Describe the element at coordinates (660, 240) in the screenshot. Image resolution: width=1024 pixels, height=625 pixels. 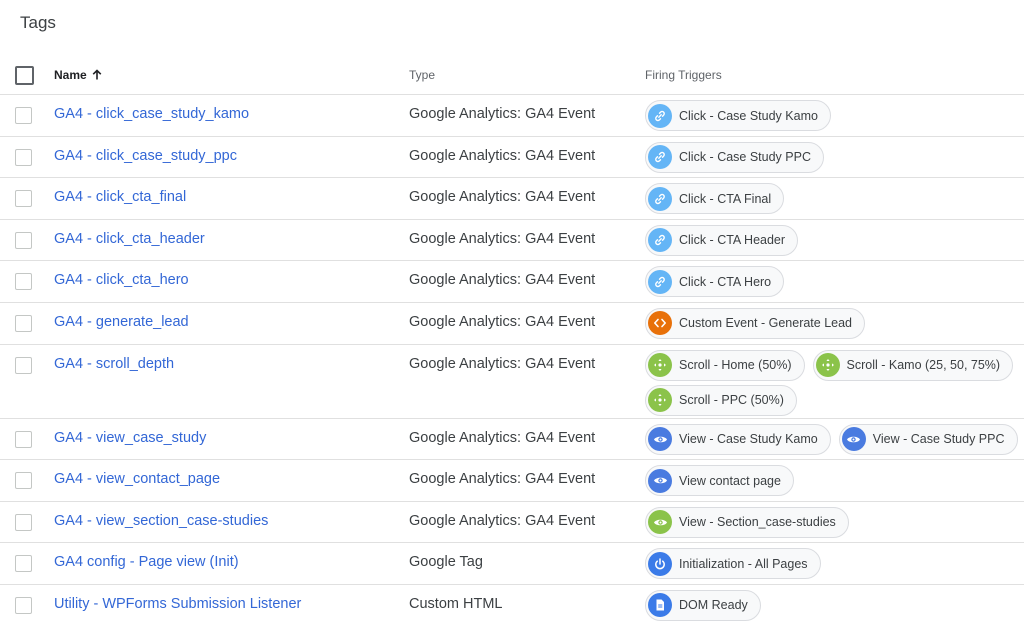
I see `link-icon` at that location.